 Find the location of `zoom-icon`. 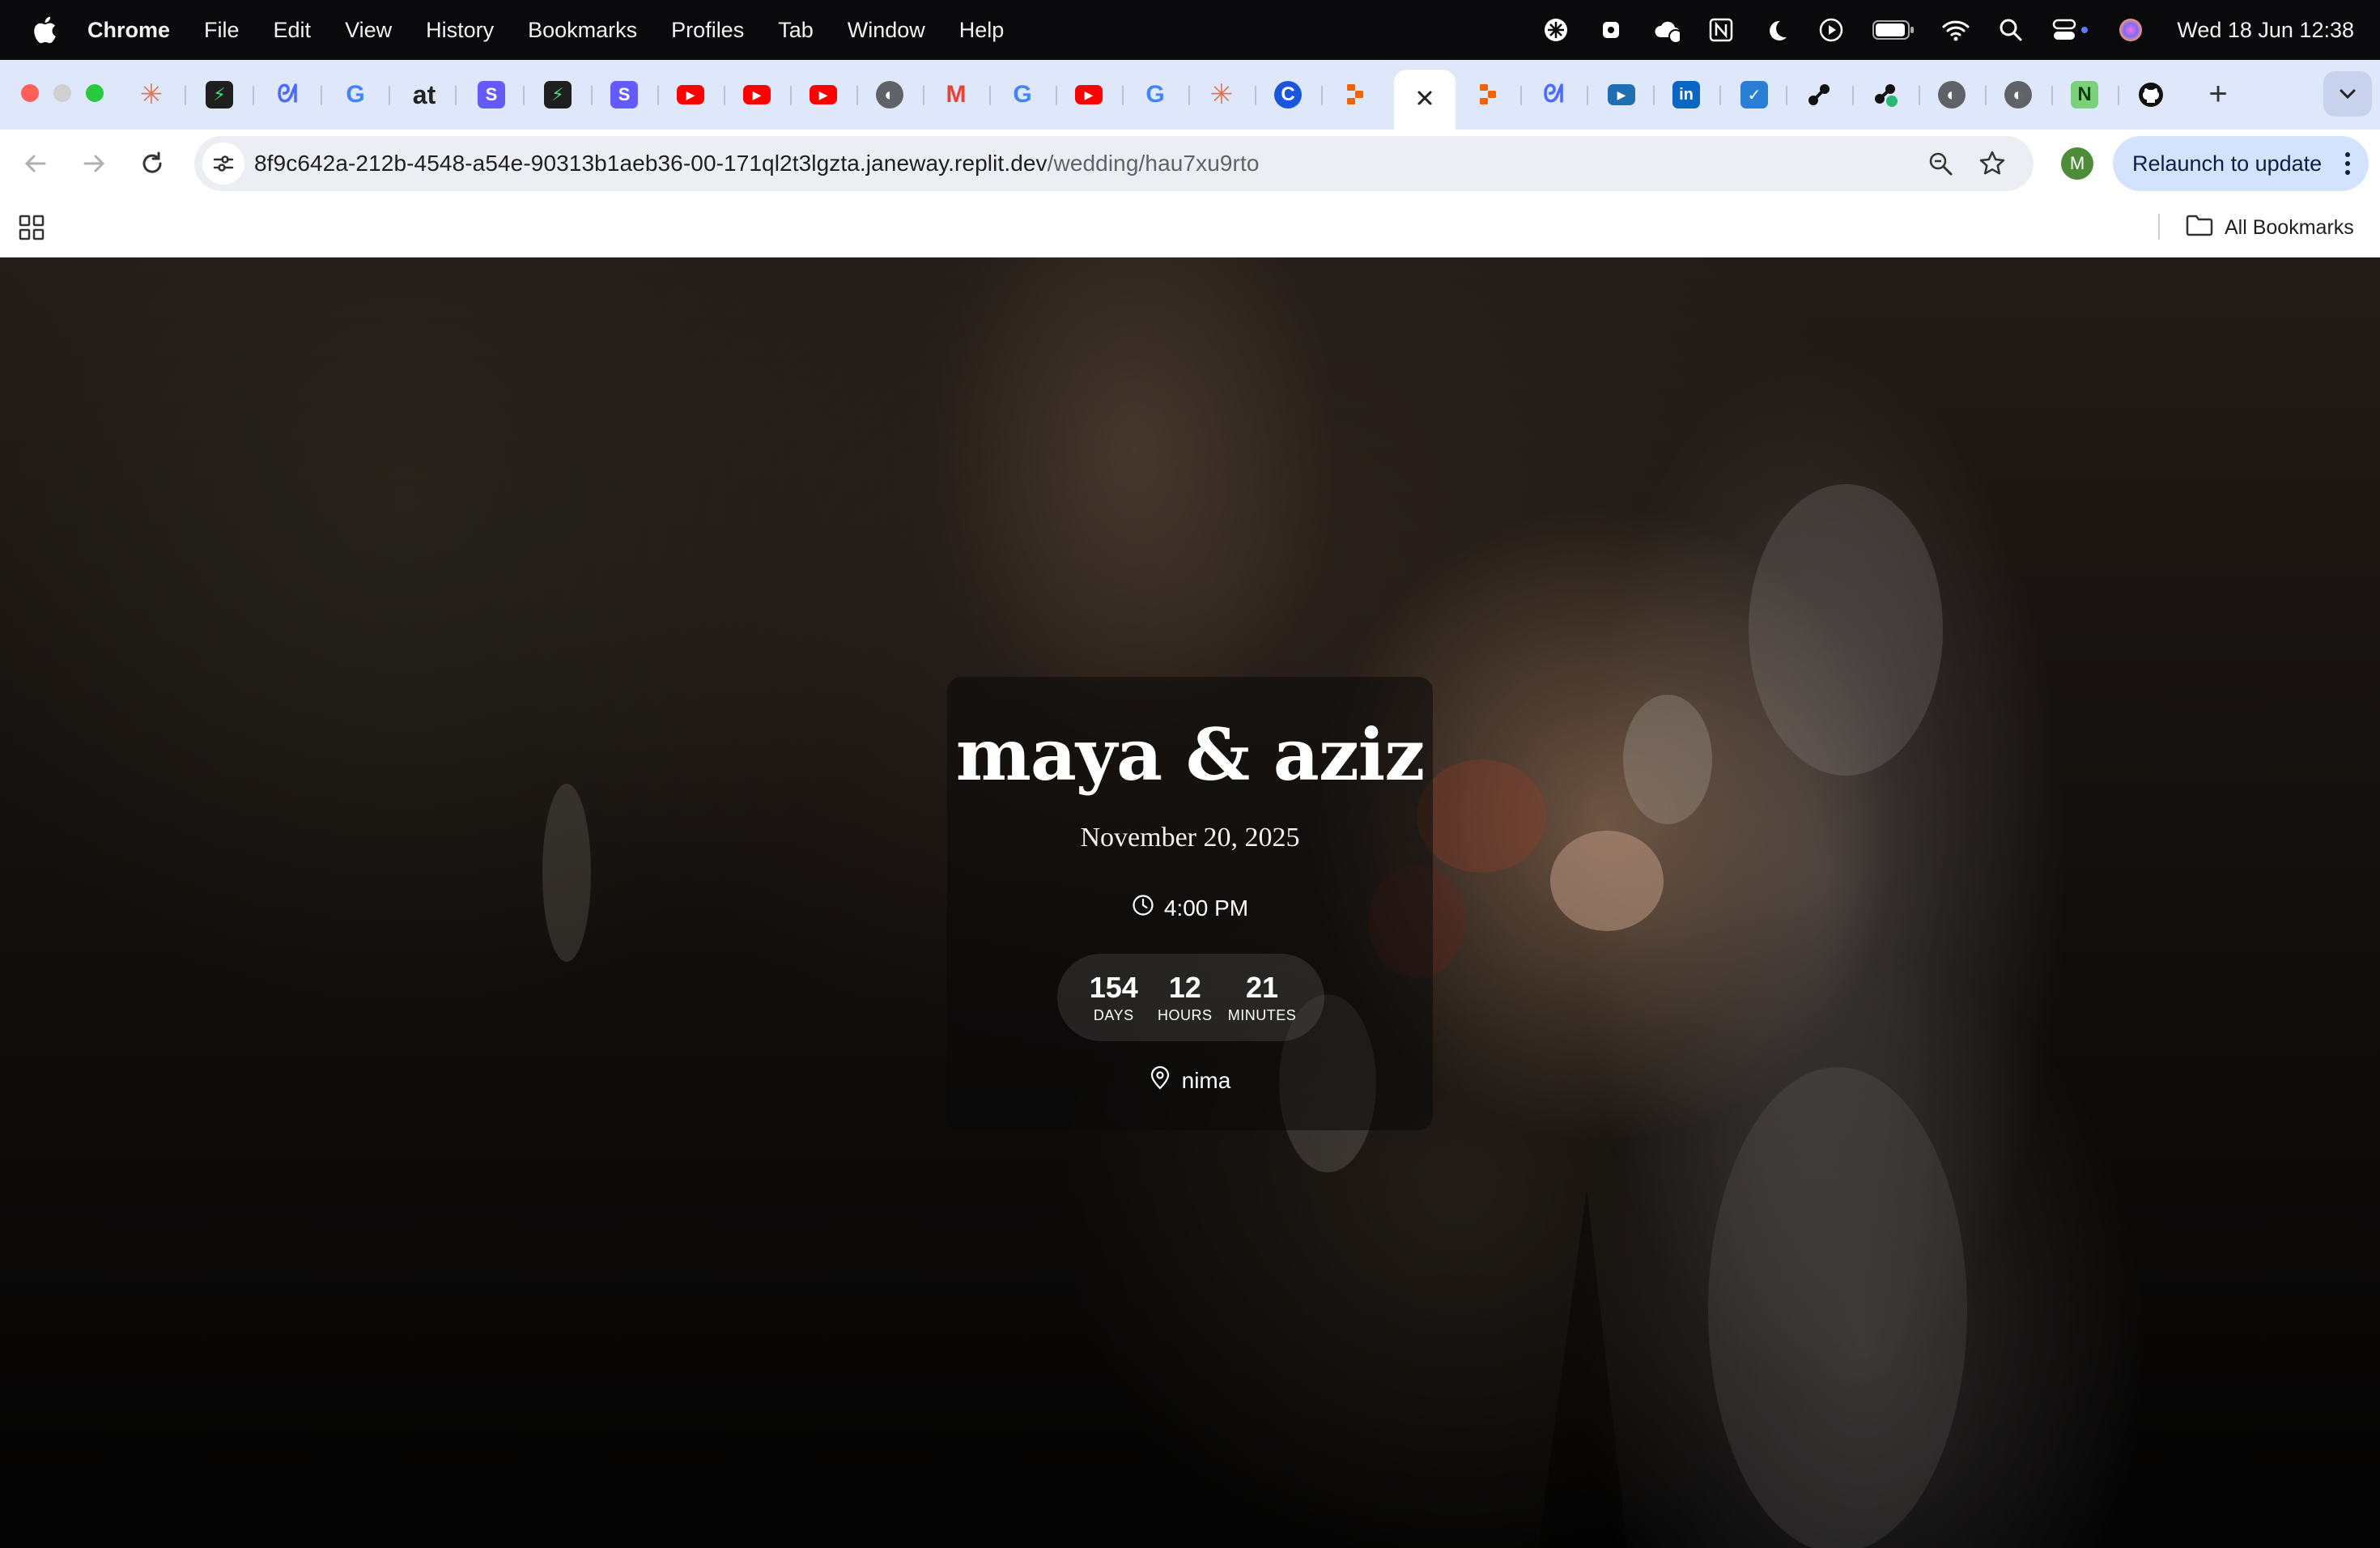

zoom-icon is located at coordinates (1940, 164).